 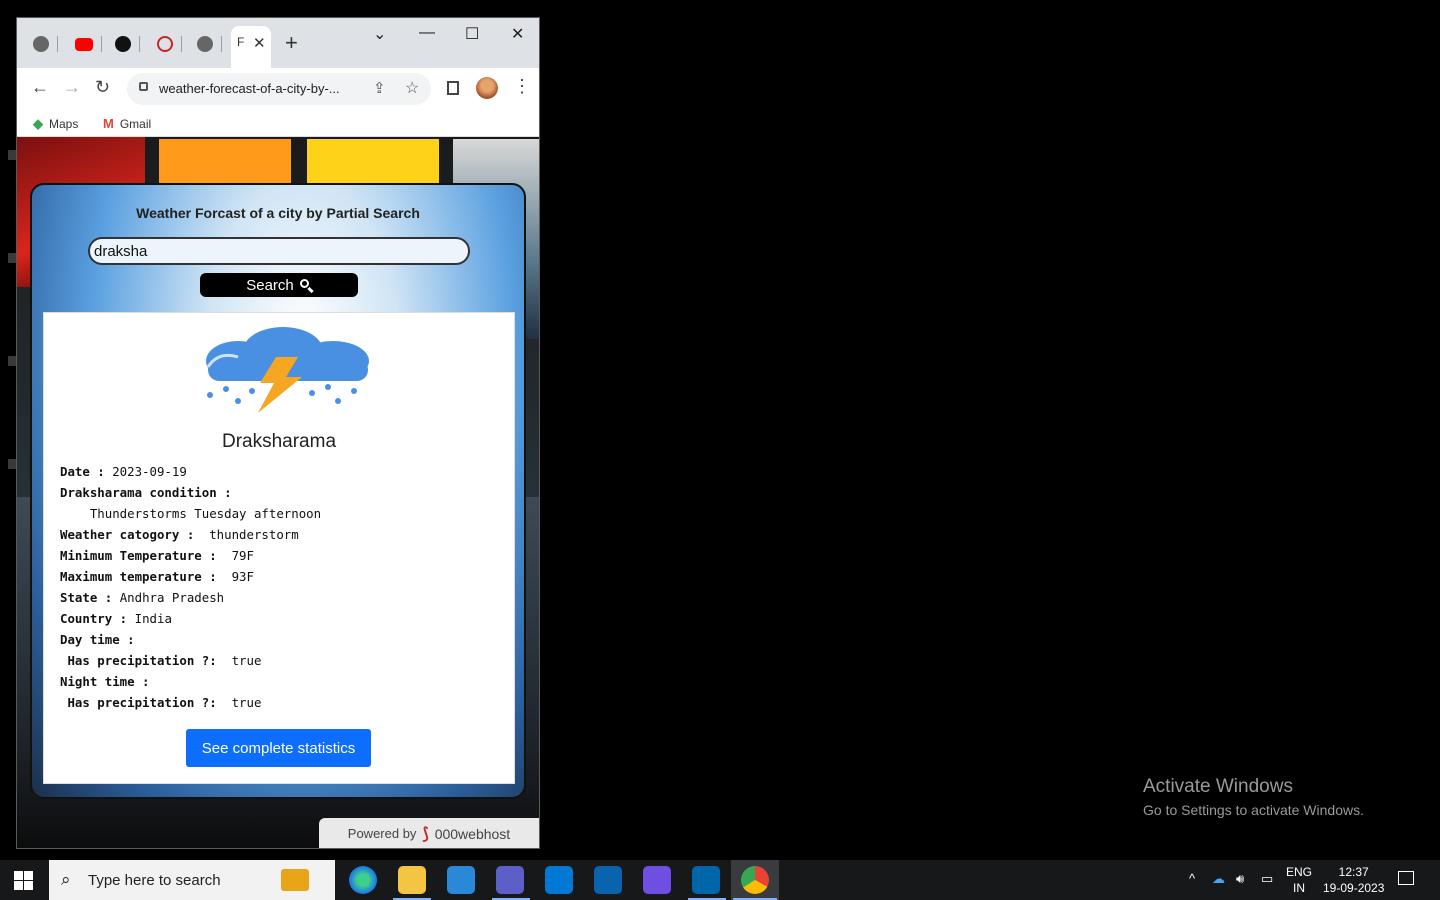 I want to click on city-name: Draksharama, so click(x=279, y=441).